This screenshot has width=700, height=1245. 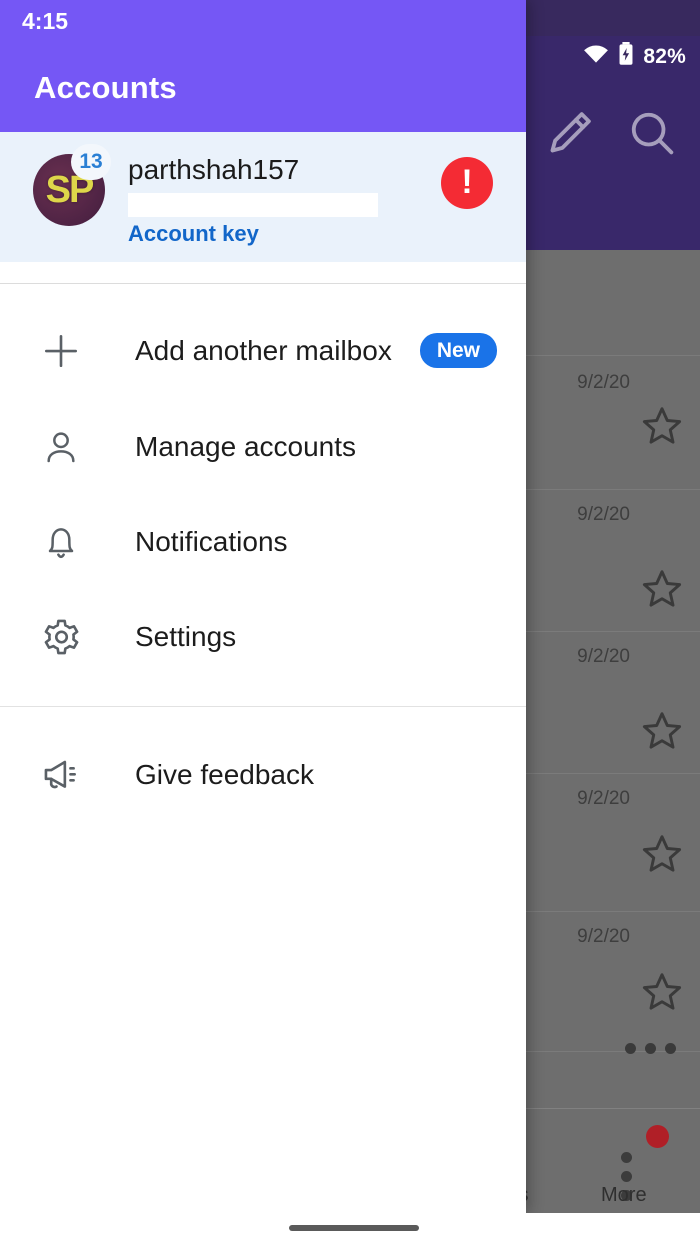 I want to click on menu-item-label: Manage accounts, so click(x=246, y=446).